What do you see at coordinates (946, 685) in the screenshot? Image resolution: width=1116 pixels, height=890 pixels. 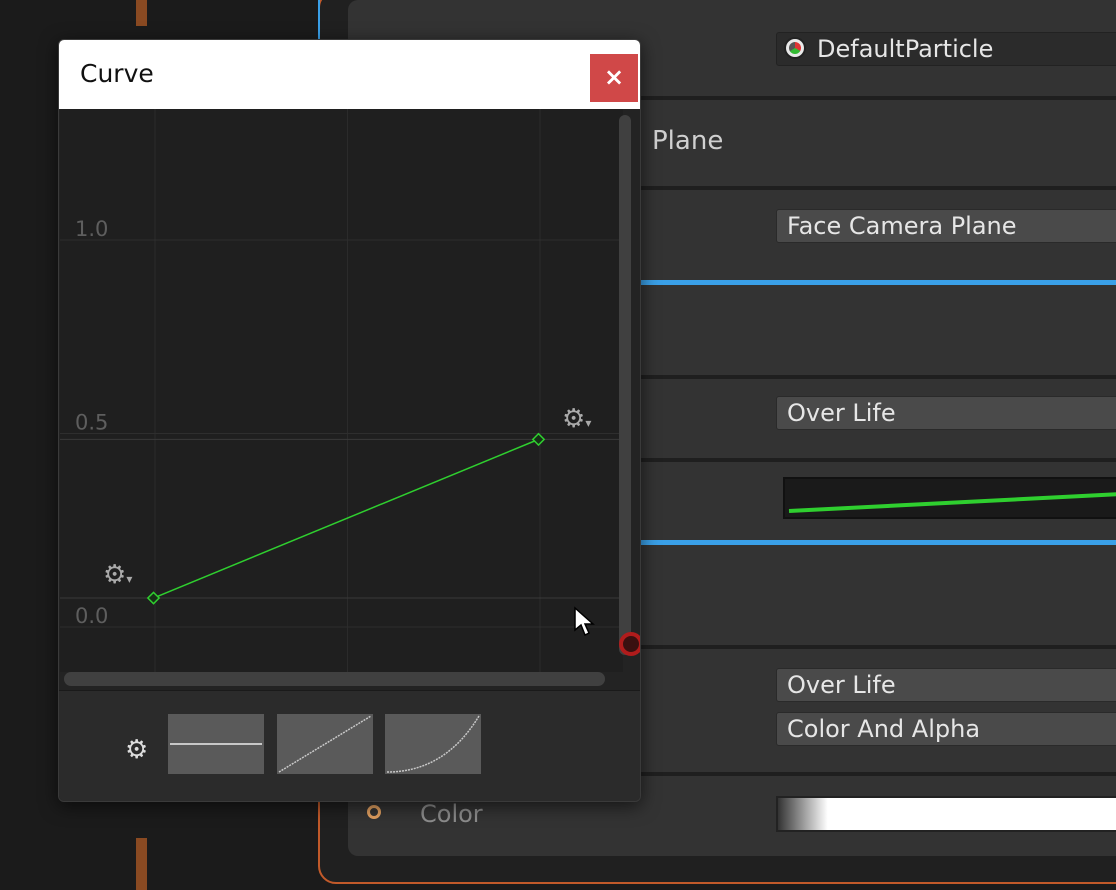 I see `color-mode-dropdown: Over Life` at bounding box center [946, 685].